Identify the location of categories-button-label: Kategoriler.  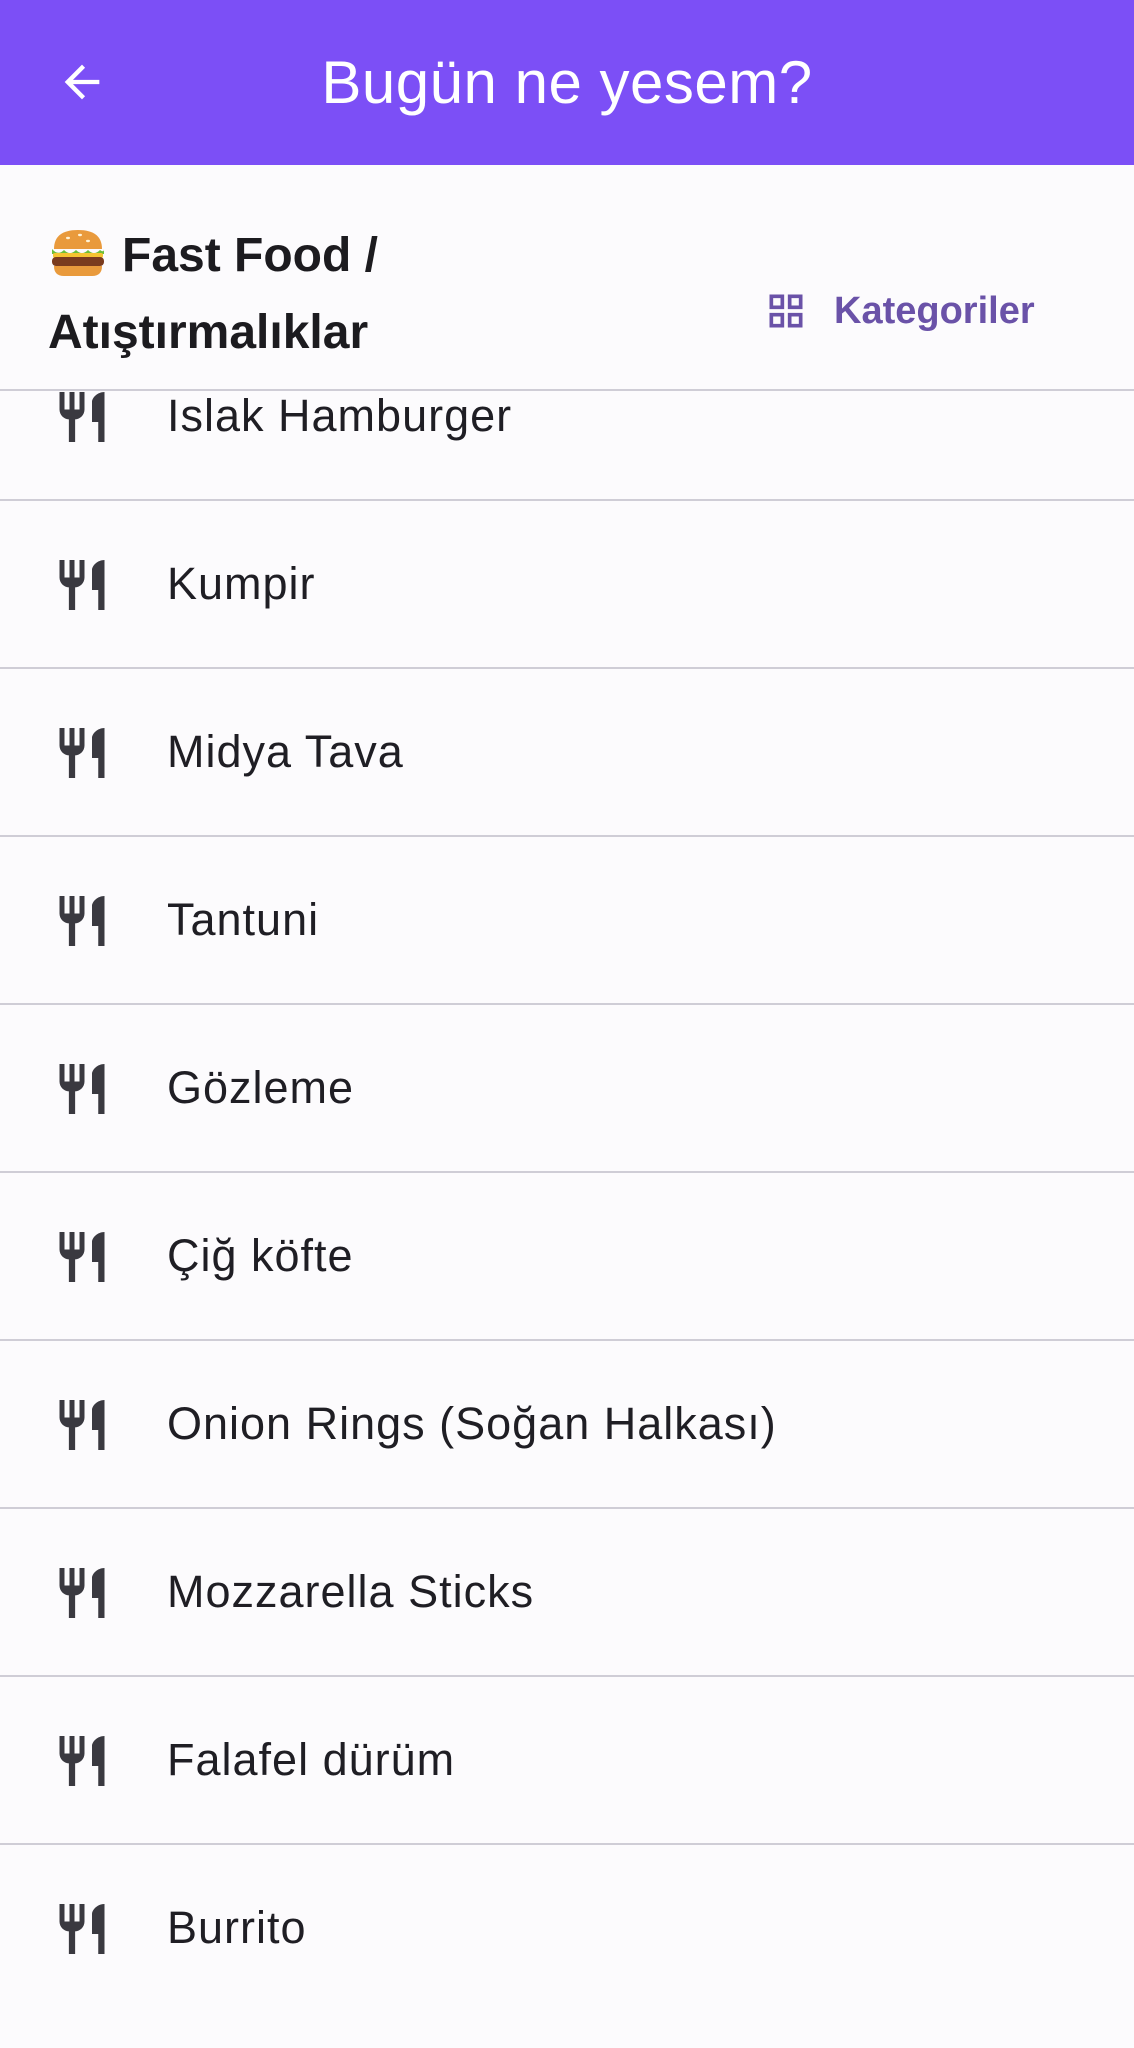
(934, 310).